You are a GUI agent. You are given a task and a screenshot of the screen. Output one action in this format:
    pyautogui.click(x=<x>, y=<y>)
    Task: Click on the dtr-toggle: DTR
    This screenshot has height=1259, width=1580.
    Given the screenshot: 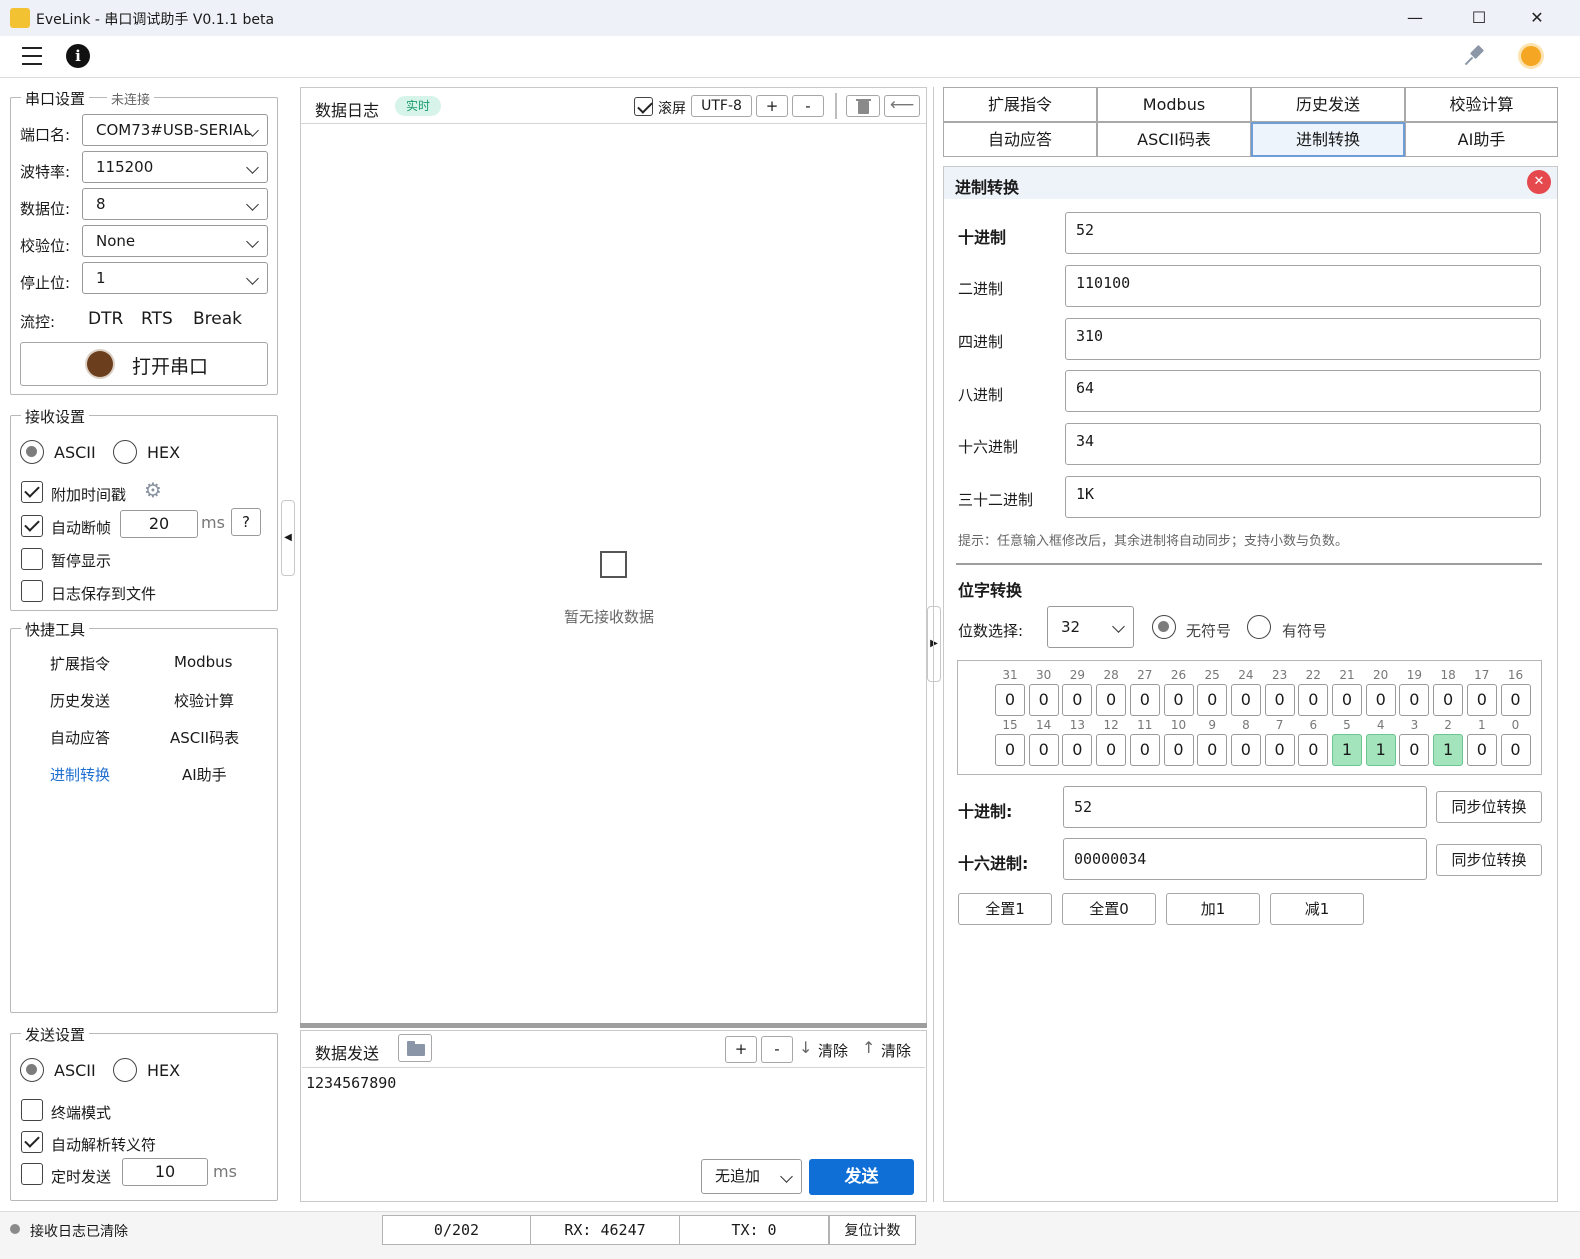 What is the action you would take?
    pyautogui.click(x=105, y=319)
    